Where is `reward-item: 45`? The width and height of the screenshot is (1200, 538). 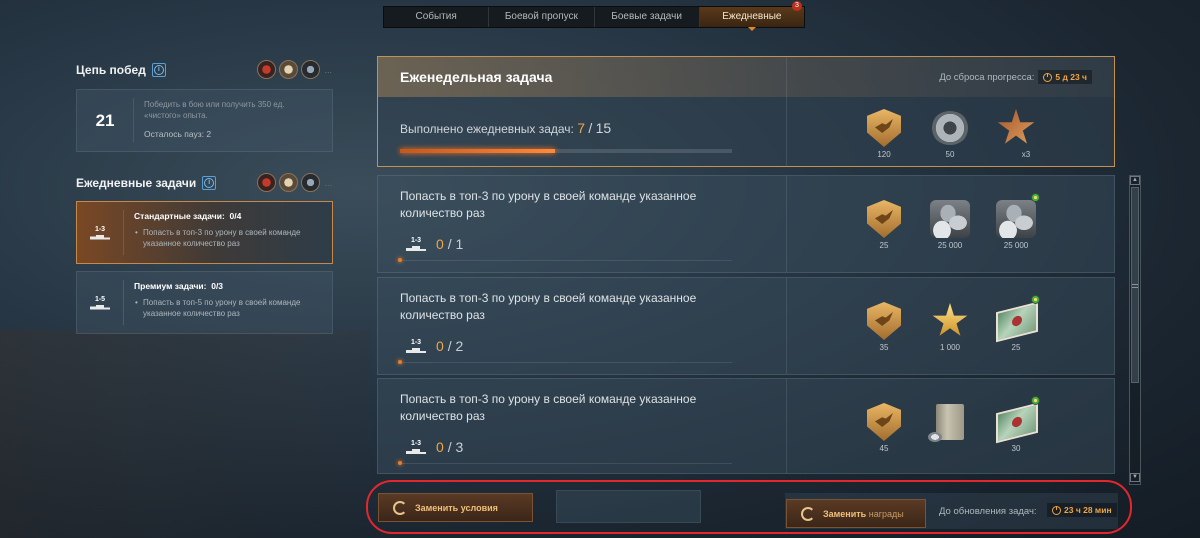 reward-item: 45 is located at coordinates (884, 427).